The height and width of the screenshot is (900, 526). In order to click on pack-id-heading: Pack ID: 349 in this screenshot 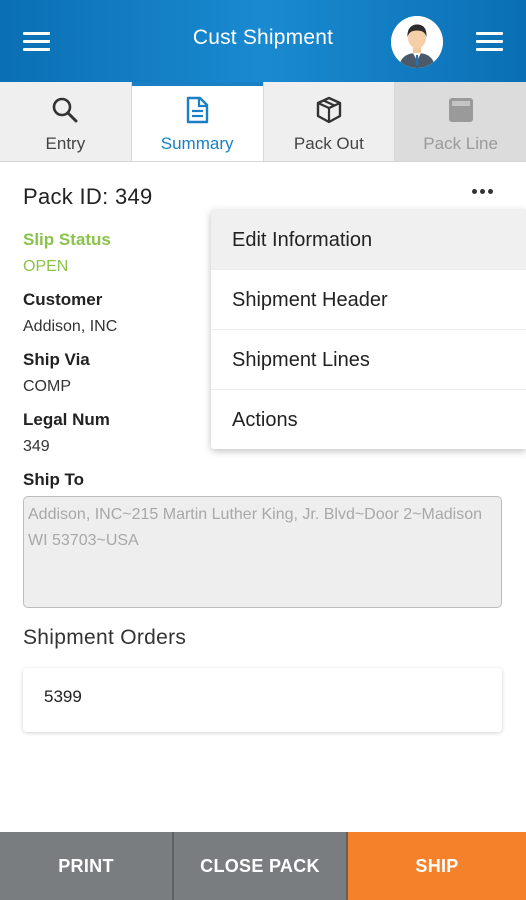, I will do `click(88, 196)`.